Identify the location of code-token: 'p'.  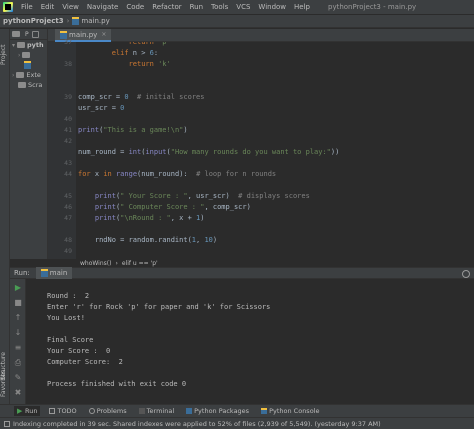
(164, 44).